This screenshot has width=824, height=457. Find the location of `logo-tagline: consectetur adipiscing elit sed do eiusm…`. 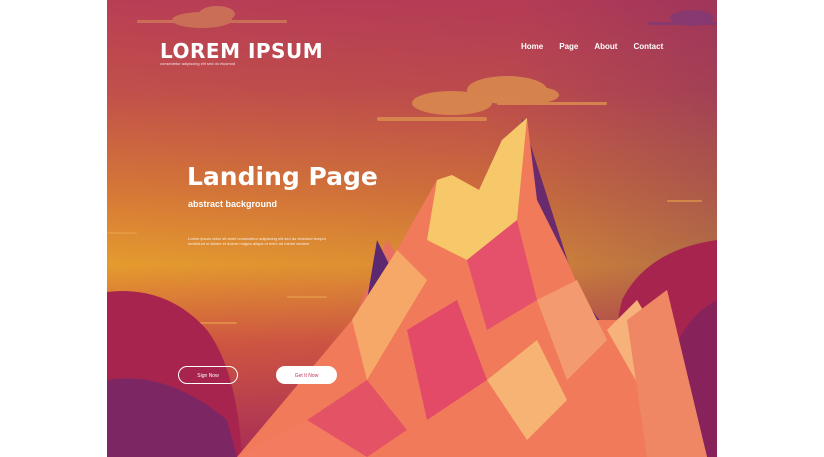

logo-tagline: consectetur adipiscing elit sed do eiusm… is located at coordinates (198, 63).